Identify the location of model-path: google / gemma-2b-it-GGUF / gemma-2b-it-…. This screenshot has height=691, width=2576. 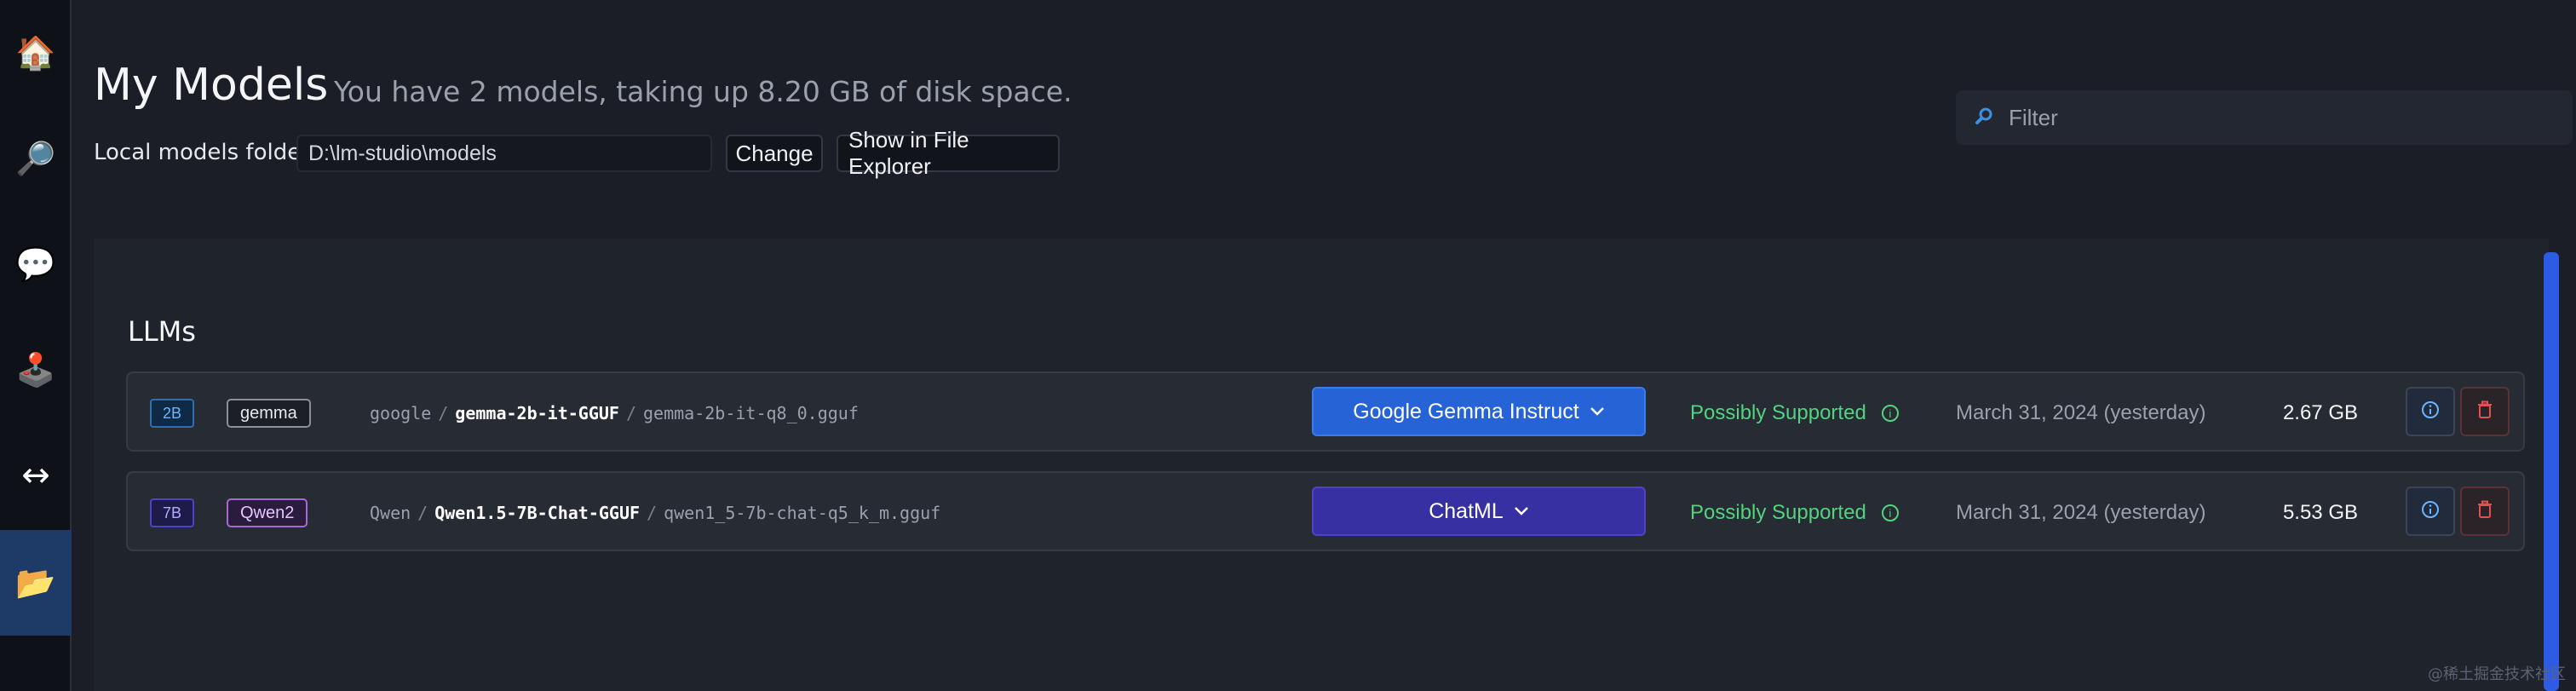
(615, 413).